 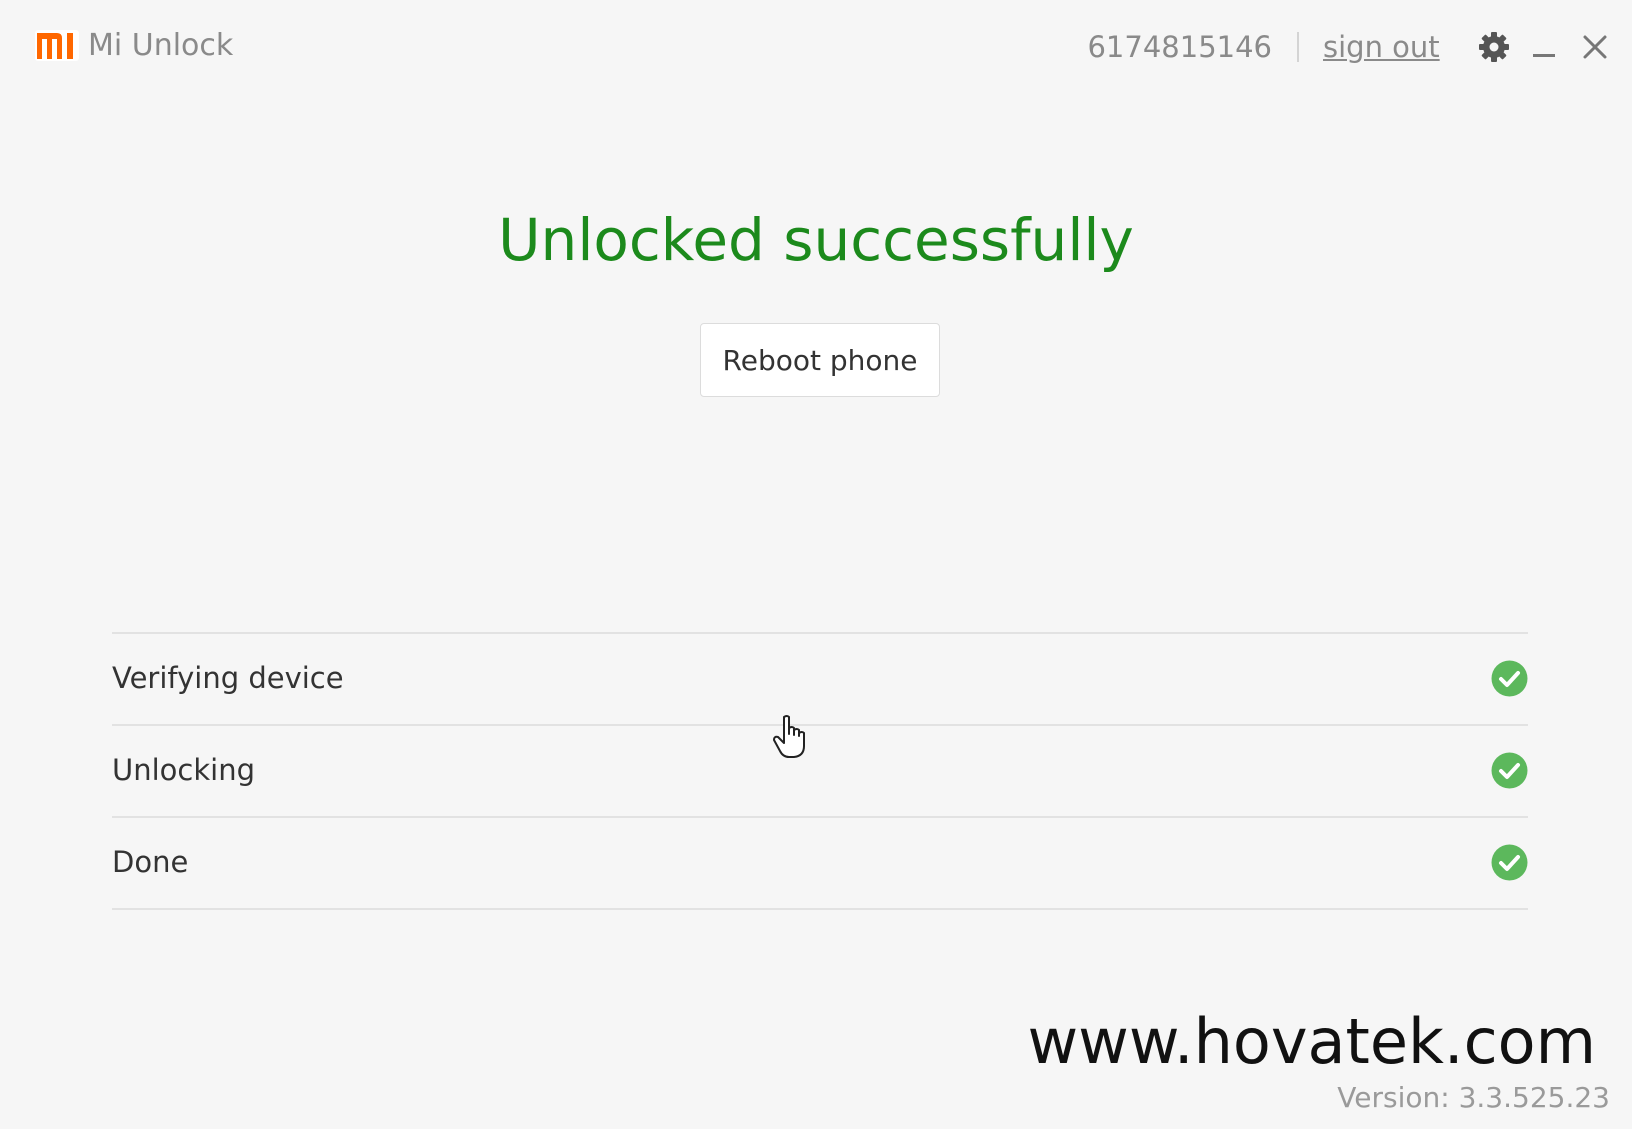 I want to click on watermark: www.hovatek.com, so click(x=1311, y=1041).